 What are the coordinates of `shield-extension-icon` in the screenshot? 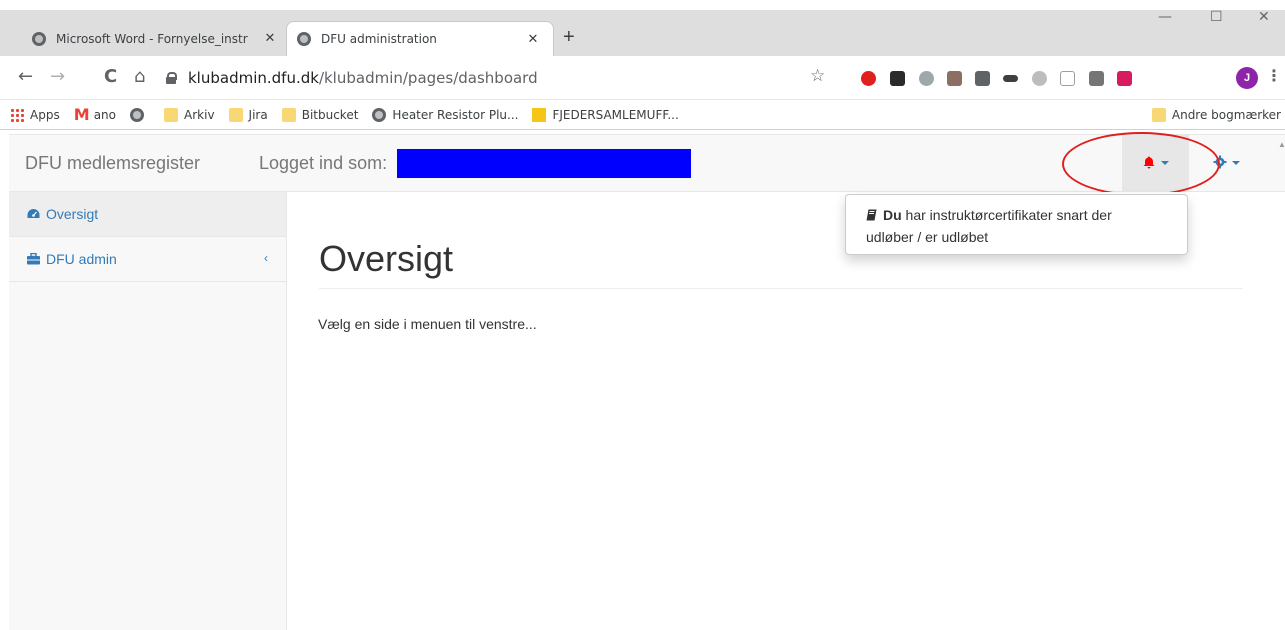 It's located at (1039, 78).